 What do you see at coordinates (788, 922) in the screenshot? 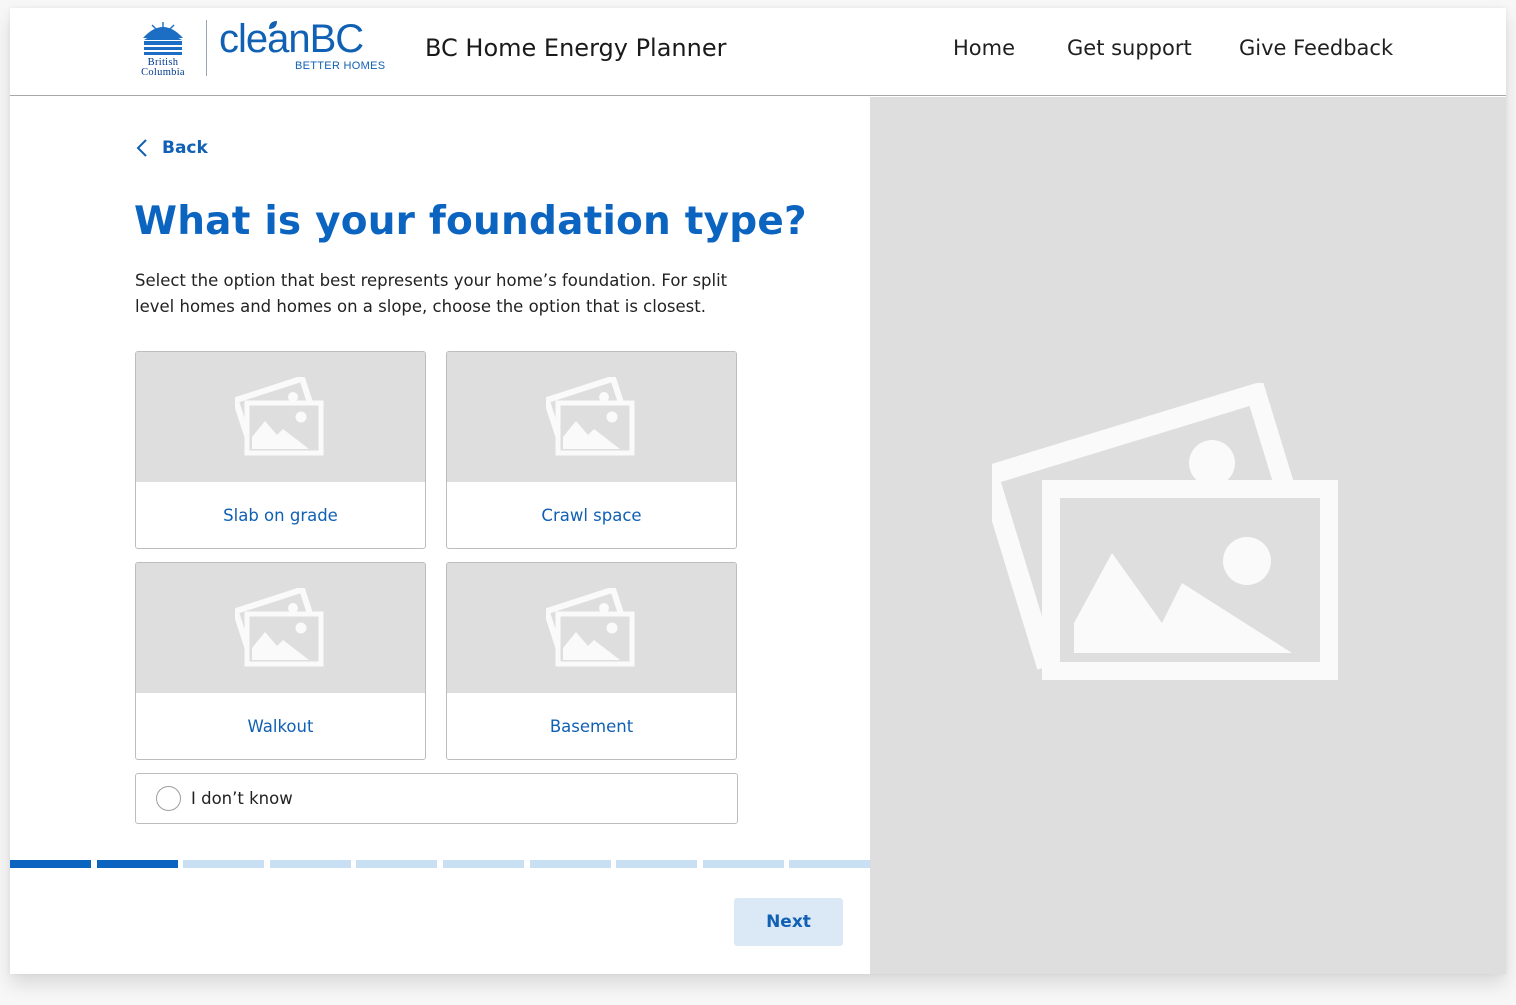
I see `next-button: Next` at bounding box center [788, 922].